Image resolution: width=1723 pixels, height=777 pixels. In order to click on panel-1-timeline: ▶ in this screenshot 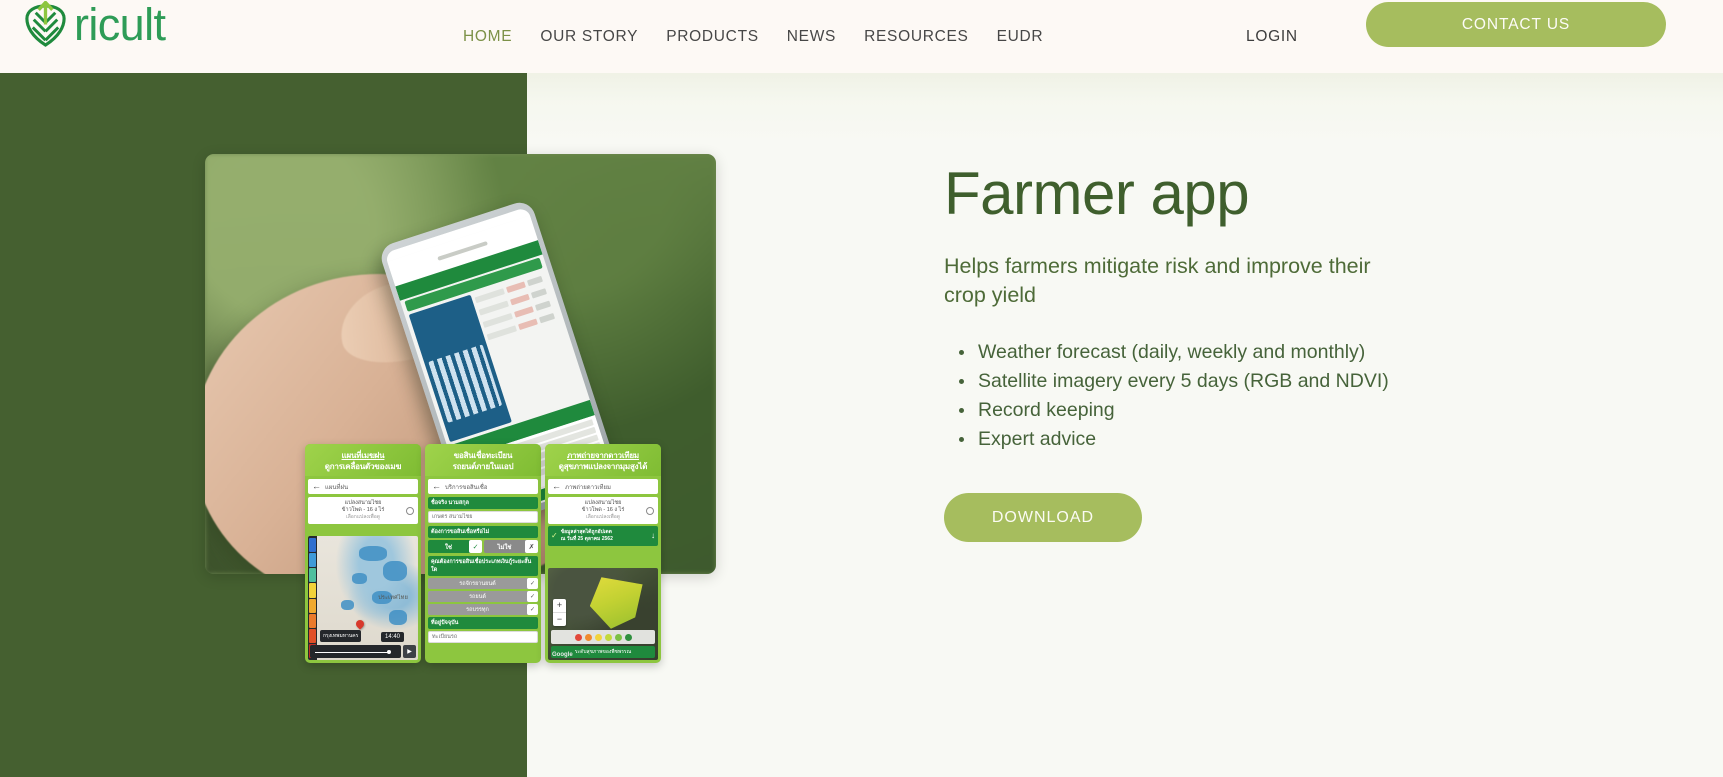, I will do `click(363, 651)`.